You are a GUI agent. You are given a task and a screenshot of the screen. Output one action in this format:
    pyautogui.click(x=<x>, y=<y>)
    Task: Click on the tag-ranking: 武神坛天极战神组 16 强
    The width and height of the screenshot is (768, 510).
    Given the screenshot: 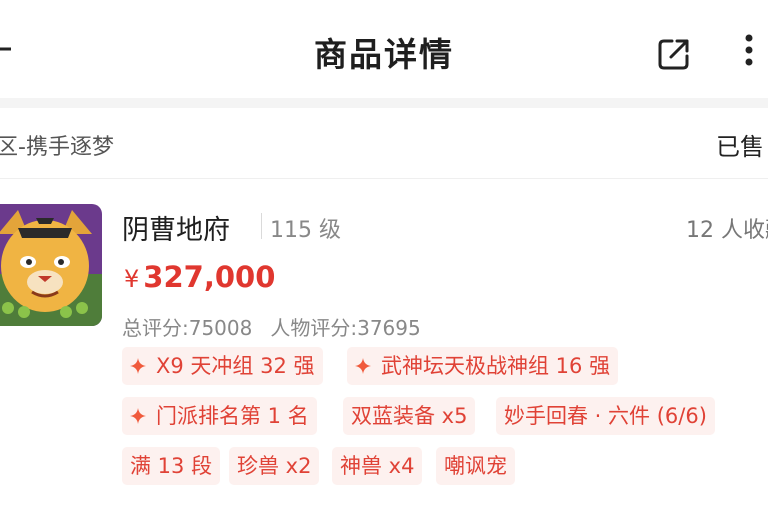 What is the action you would take?
    pyautogui.click(x=483, y=366)
    